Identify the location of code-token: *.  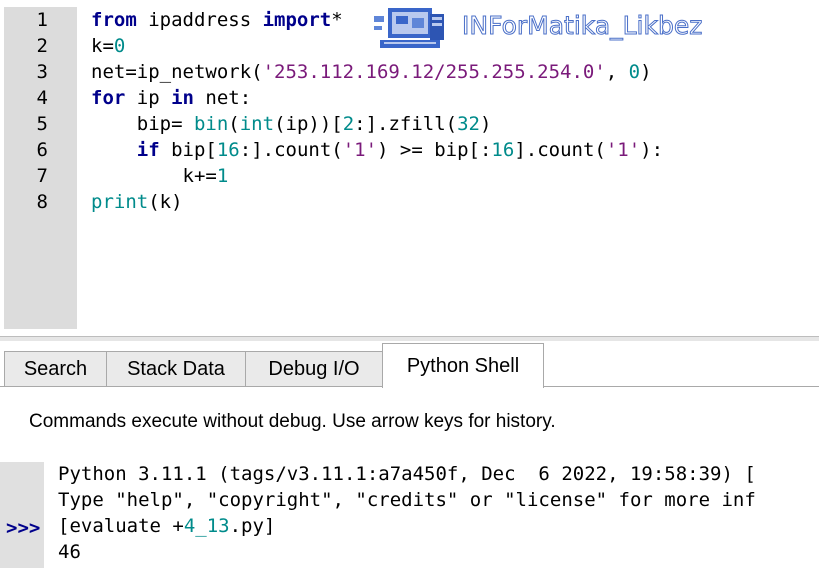
(337, 20).